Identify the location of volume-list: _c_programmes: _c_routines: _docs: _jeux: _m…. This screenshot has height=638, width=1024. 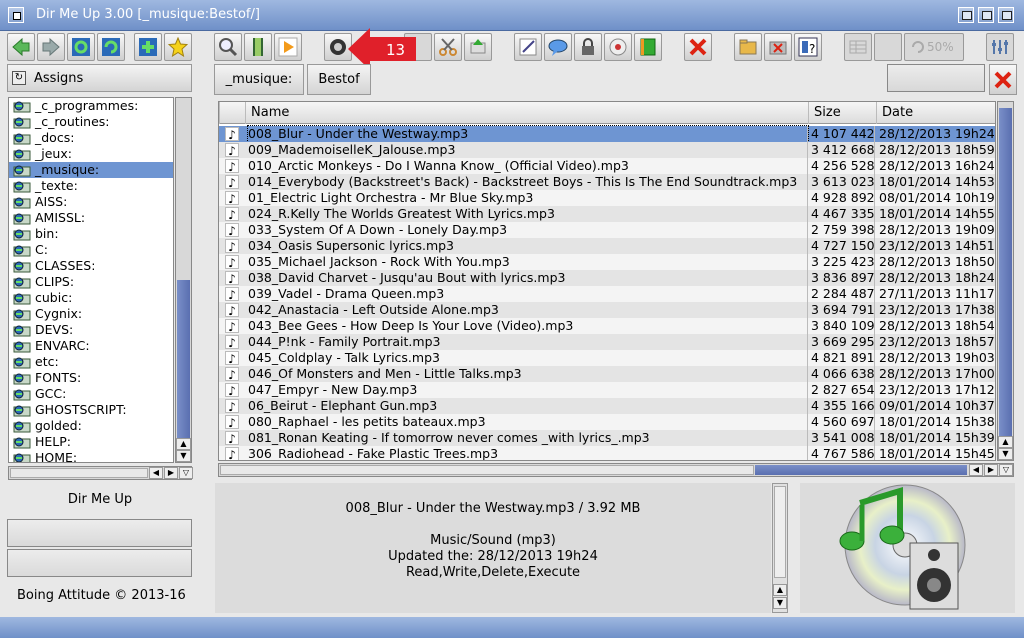
(91, 280).